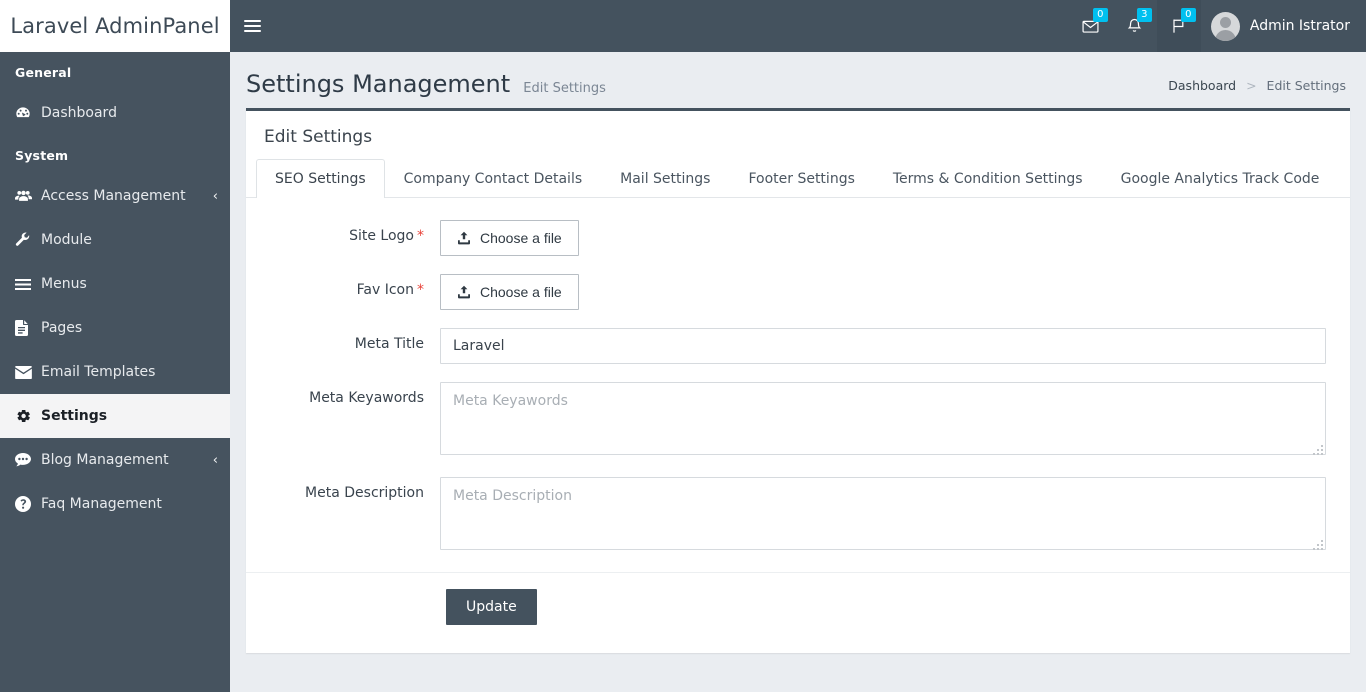 This screenshot has width=1366, height=692. Describe the element at coordinates (1299, 26) in the screenshot. I see `user-name: Admin Istrator` at that location.